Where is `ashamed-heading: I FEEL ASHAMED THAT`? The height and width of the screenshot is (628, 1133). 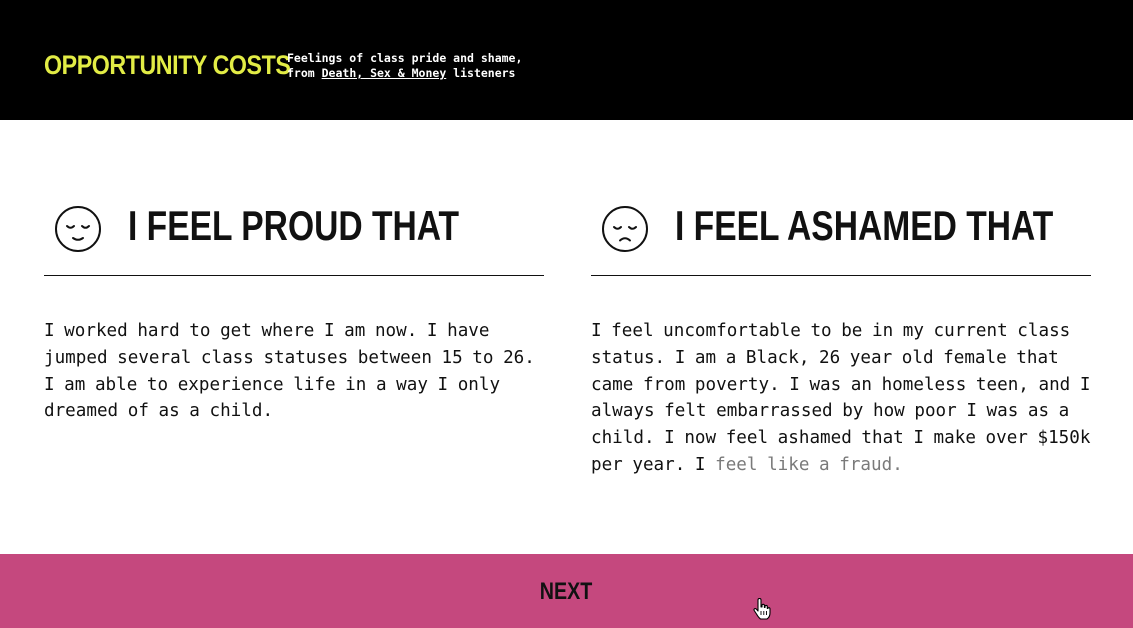
ashamed-heading: I FEEL ASHAMED THAT is located at coordinates (841, 233).